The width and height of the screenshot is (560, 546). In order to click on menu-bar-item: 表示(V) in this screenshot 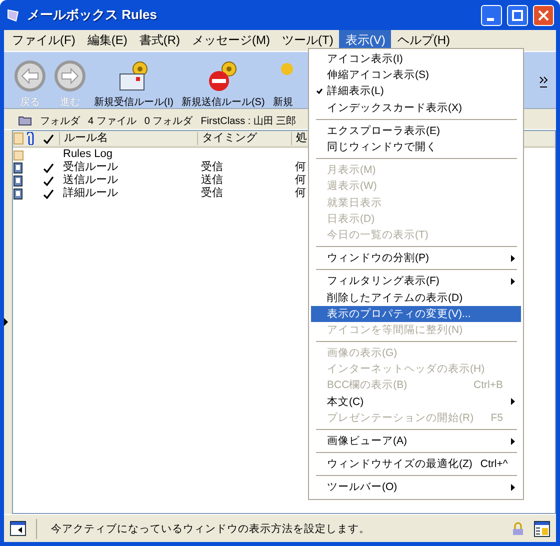, I will do `click(365, 39)`.